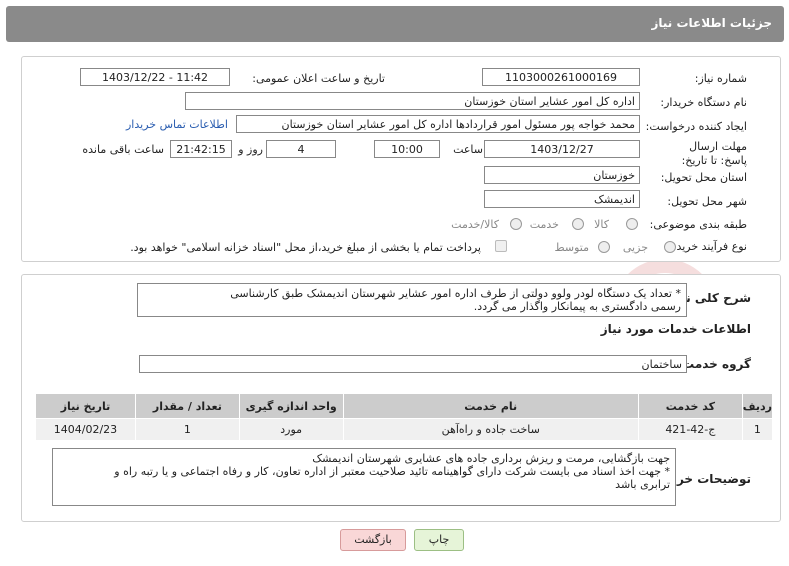 The height and width of the screenshot is (566, 789). What do you see at coordinates (696, 126) in the screenshot?
I see `requester-label: ایجاد کننده درخواست:` at bounding box center [696, 126].